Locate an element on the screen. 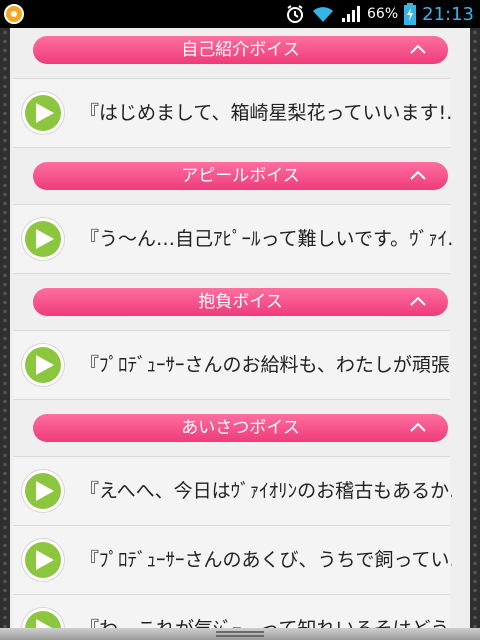 The height and width of the screenshot is (640, 480). section-title: 抱負ボイス is located at coordinates (240, 302).